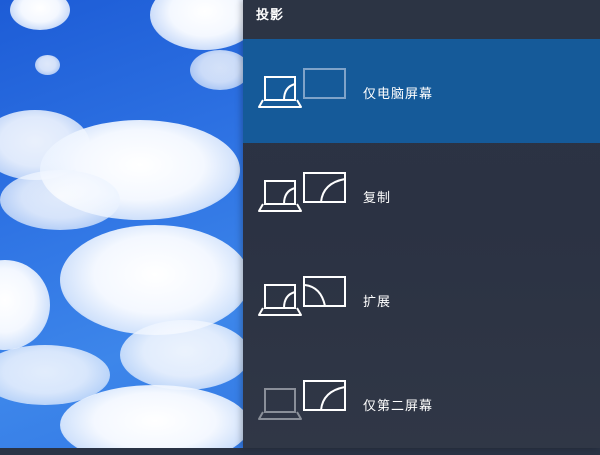  Describe the element at coordinates (421, 195) in the screenshot. I see `option-duplicate: 复制` at that location.